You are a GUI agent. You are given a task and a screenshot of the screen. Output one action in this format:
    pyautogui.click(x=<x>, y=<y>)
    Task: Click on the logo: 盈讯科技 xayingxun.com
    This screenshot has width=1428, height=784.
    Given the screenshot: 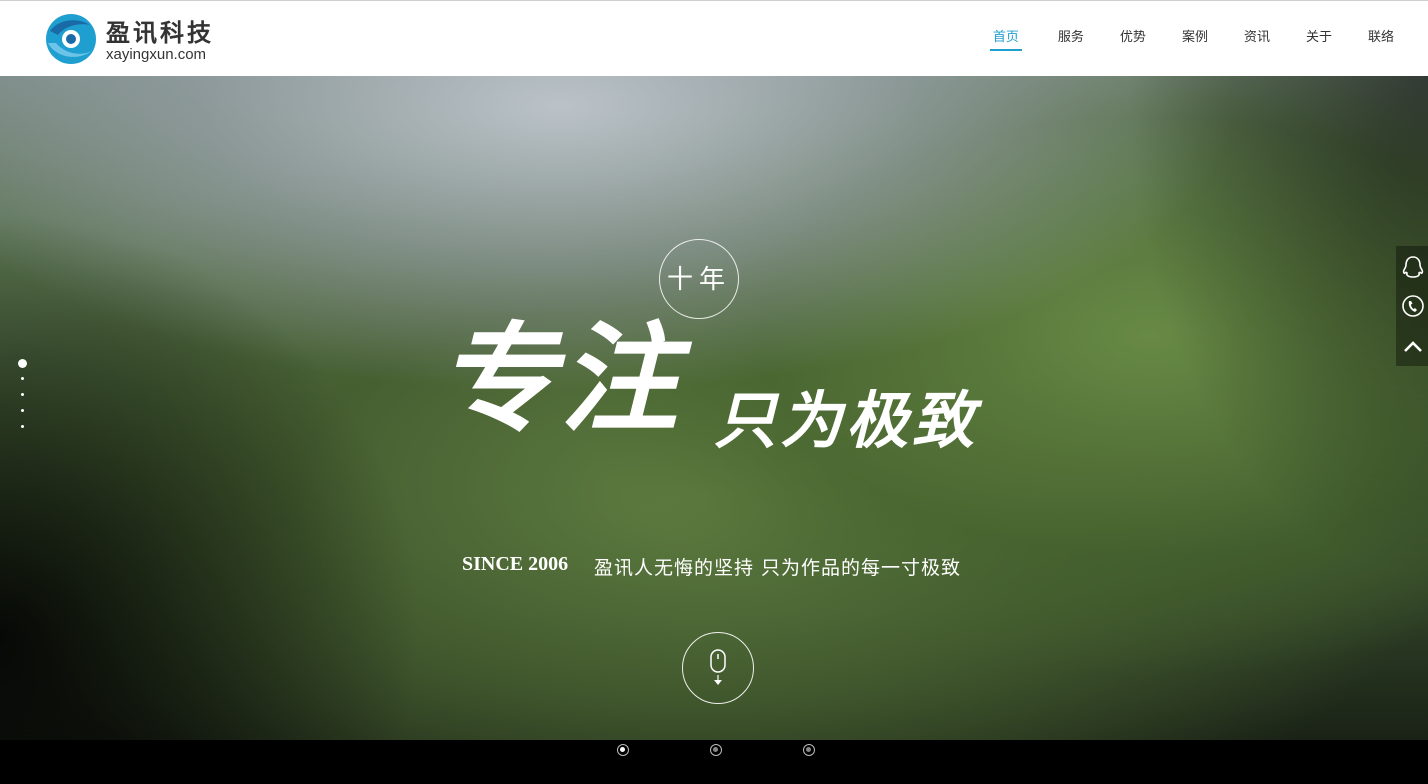 What is the action you would take?
    pyautogui.click(x=144, y=40)
    